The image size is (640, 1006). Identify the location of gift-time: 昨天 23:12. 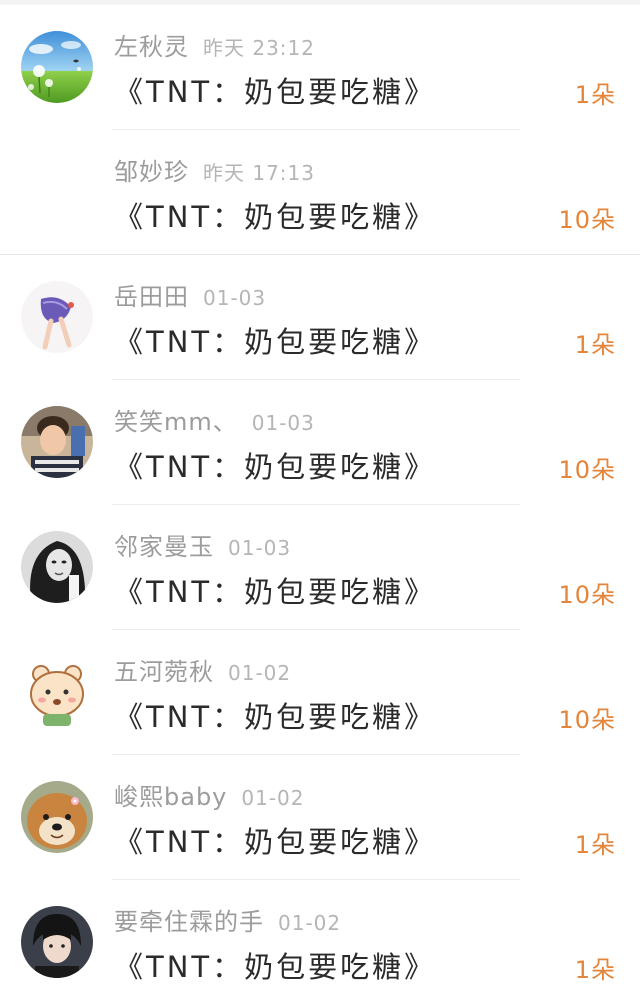
(259, 48).